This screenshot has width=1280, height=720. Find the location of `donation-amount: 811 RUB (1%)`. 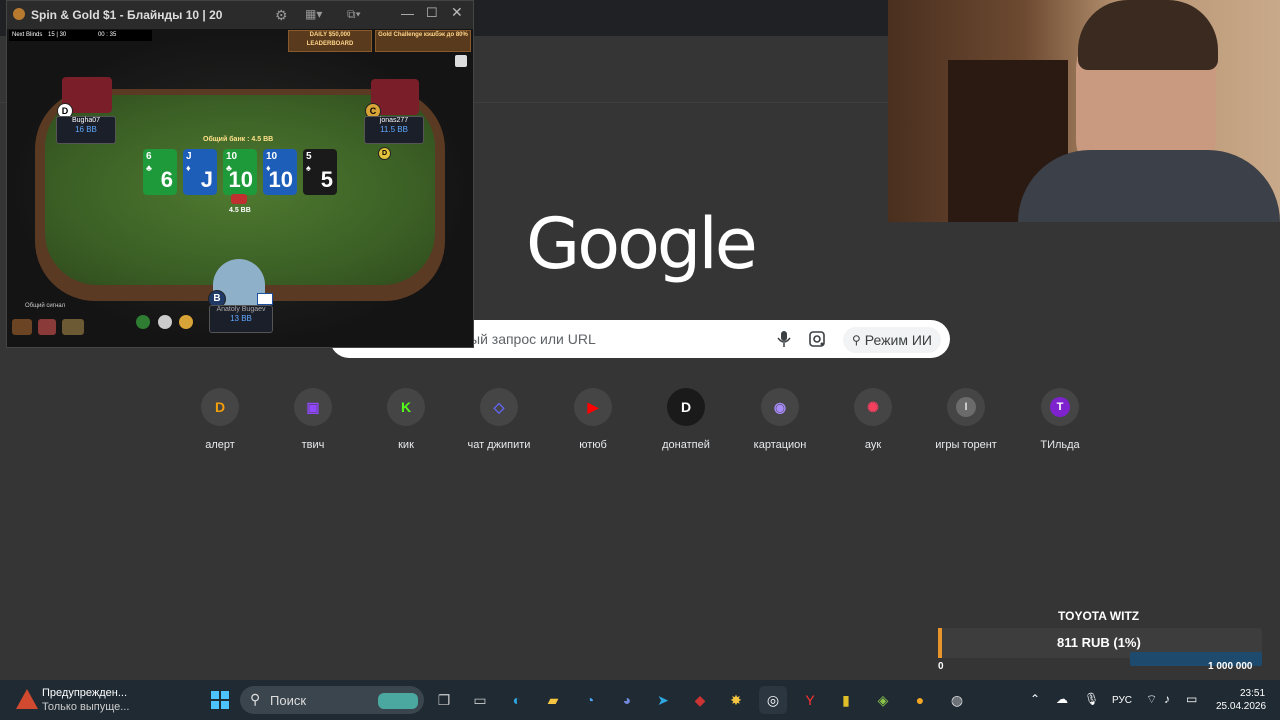

donation-amount: 811 RUB (1%) is located at coordinates (1099, 642).